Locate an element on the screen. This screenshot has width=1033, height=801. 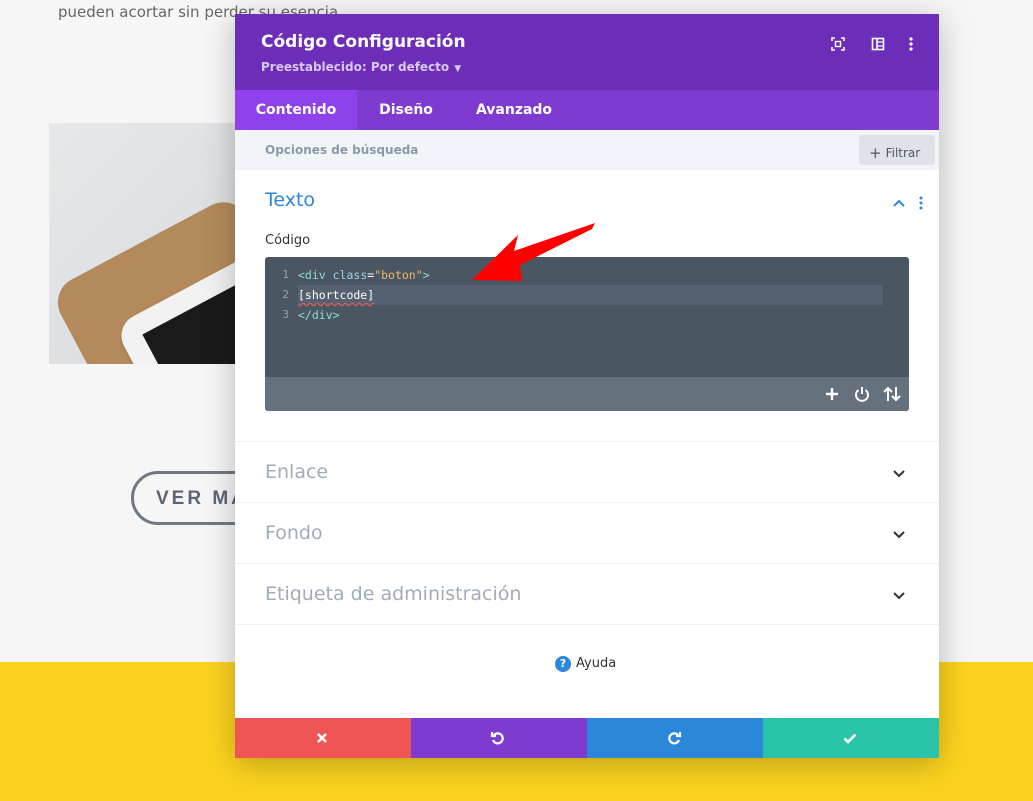
close-icon is located at coordinates (322, 738).